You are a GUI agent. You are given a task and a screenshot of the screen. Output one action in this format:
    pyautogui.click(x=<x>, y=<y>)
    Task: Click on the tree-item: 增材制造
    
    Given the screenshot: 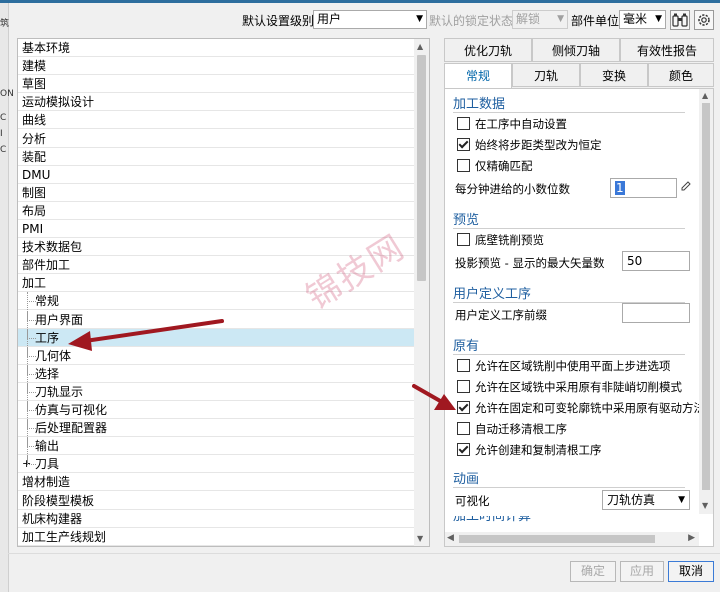 What is the action you would take?
    pyautogui.click(x=216, y=482)
    